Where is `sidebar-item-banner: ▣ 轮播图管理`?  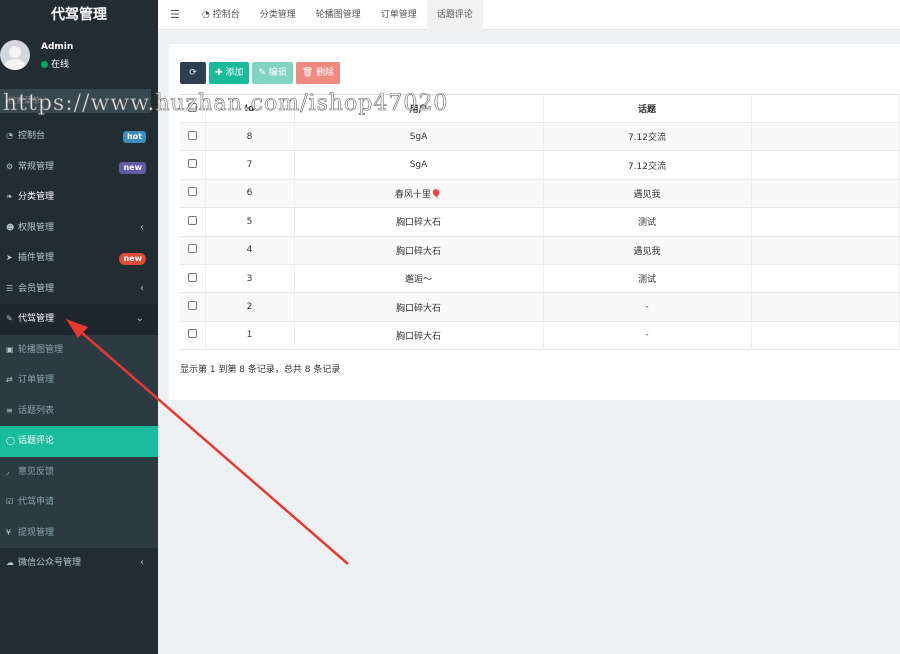
sidebar-item-banner: ▣ 轮播图管理 is located at coordinates (79, 350).